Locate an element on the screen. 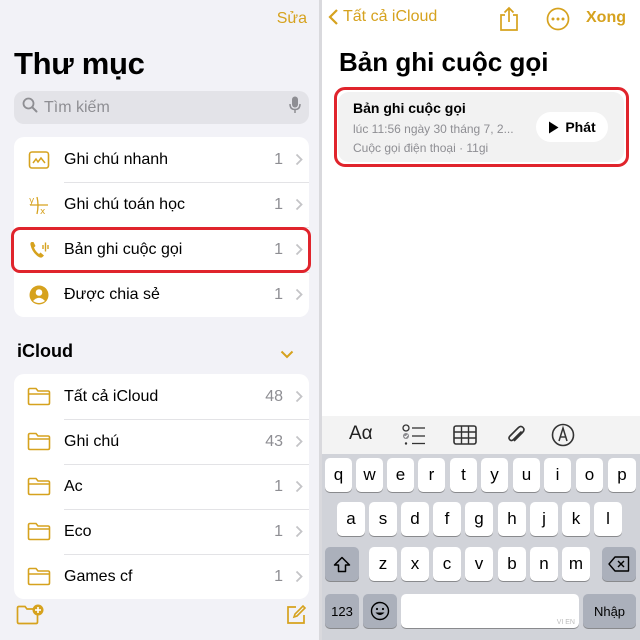 The width and height of the screenshot is (640, 640). numbers-key: 123 is located at coordinates (342, 611).